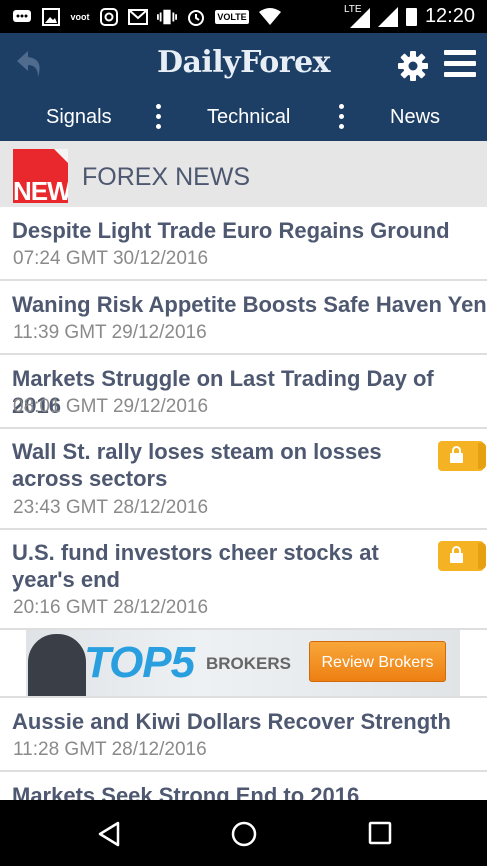  What do you see at coordinates (166, 177) in the screenshot?
I see `section-title: FOREX NEWS` at bounding box center [166, 177].